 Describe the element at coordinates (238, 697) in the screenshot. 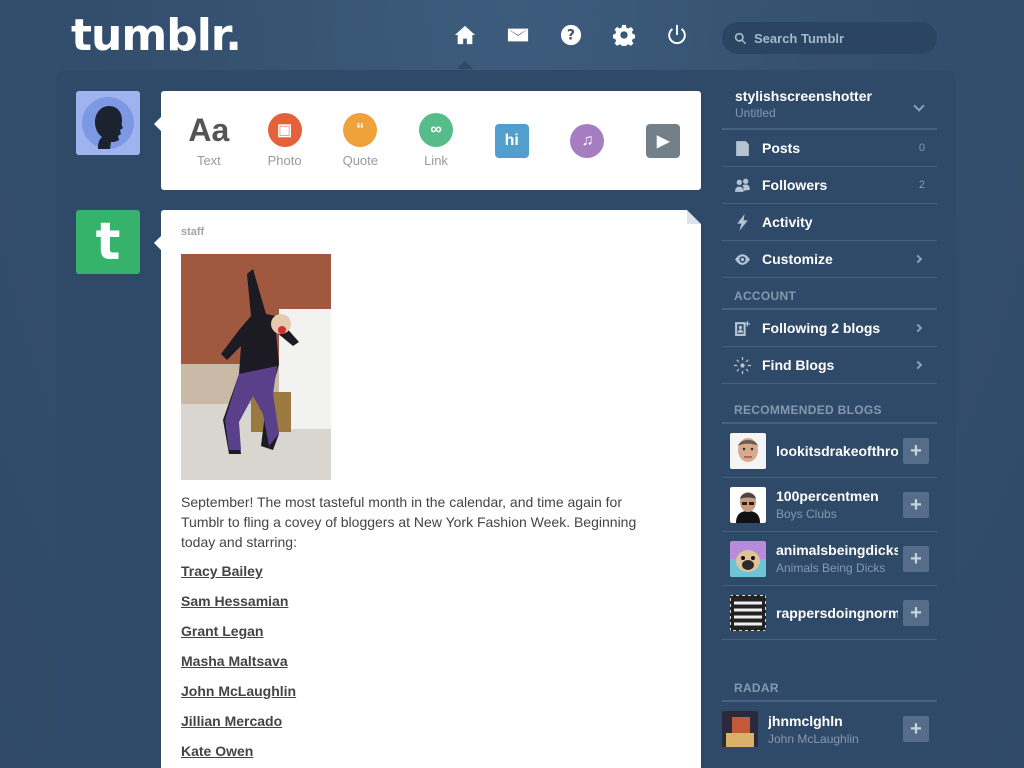

I see `post-link: John McLaughlin` at that location.